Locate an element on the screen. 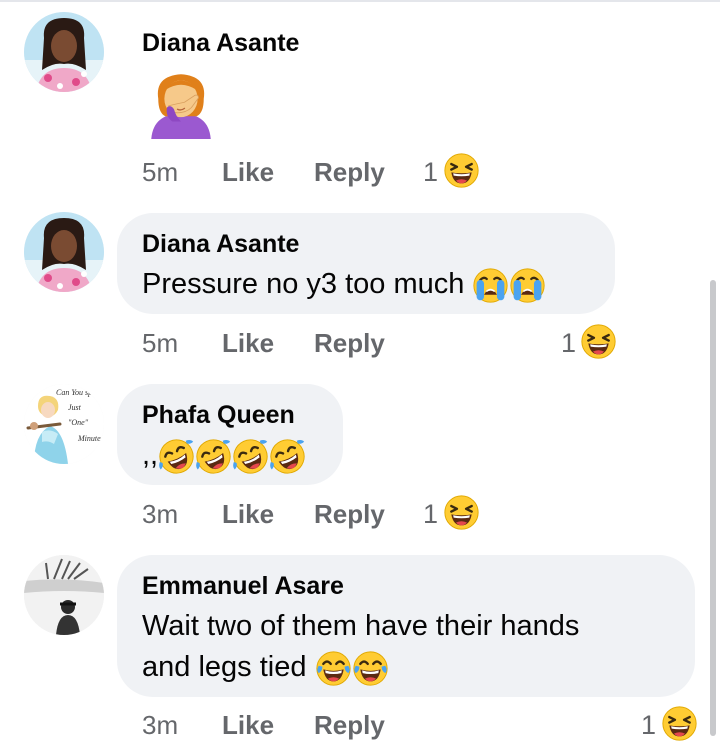 Image resolution: width=720 pixels, height=742 pixels. avatar-caption: Minute is located at coordinates (89, 438).